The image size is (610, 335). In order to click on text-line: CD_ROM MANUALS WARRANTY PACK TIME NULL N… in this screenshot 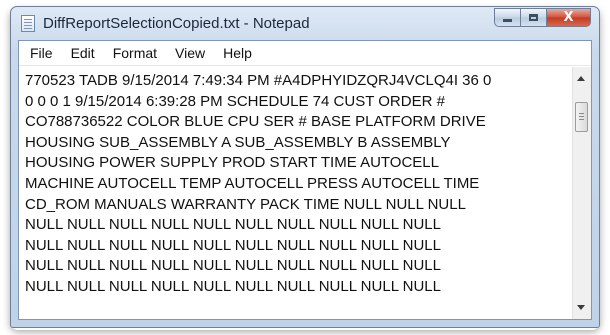, I will do `click(245, 204)`.